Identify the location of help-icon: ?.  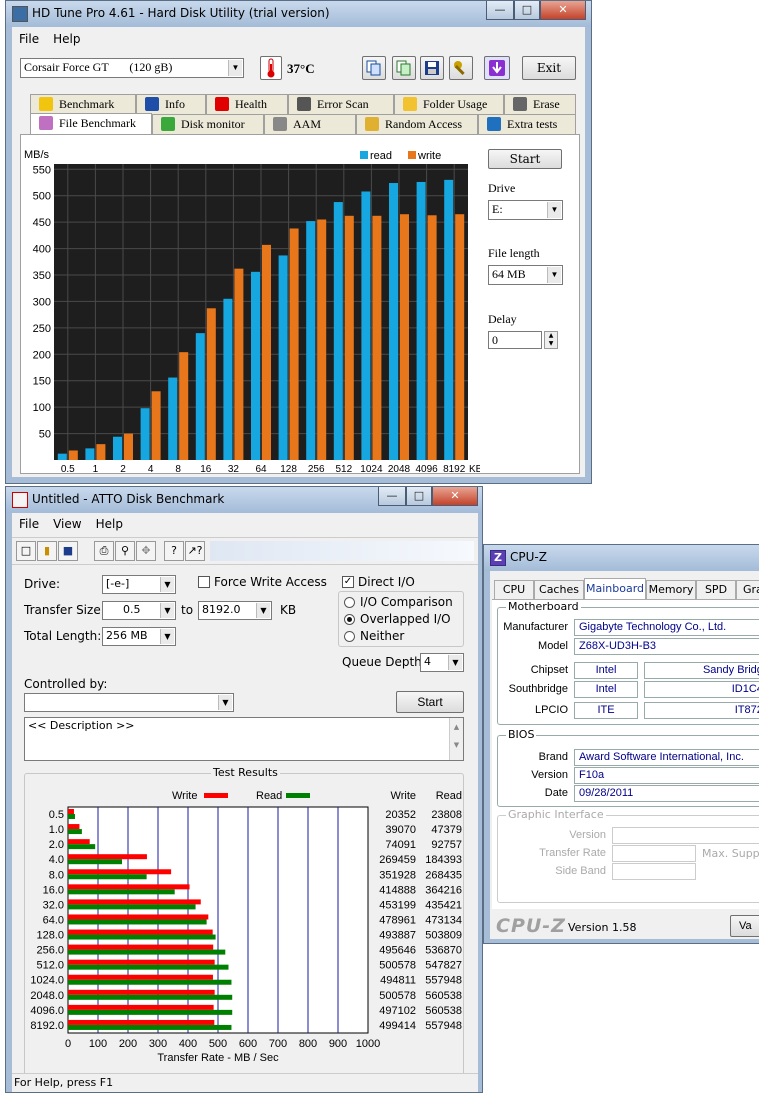
(174, 551).